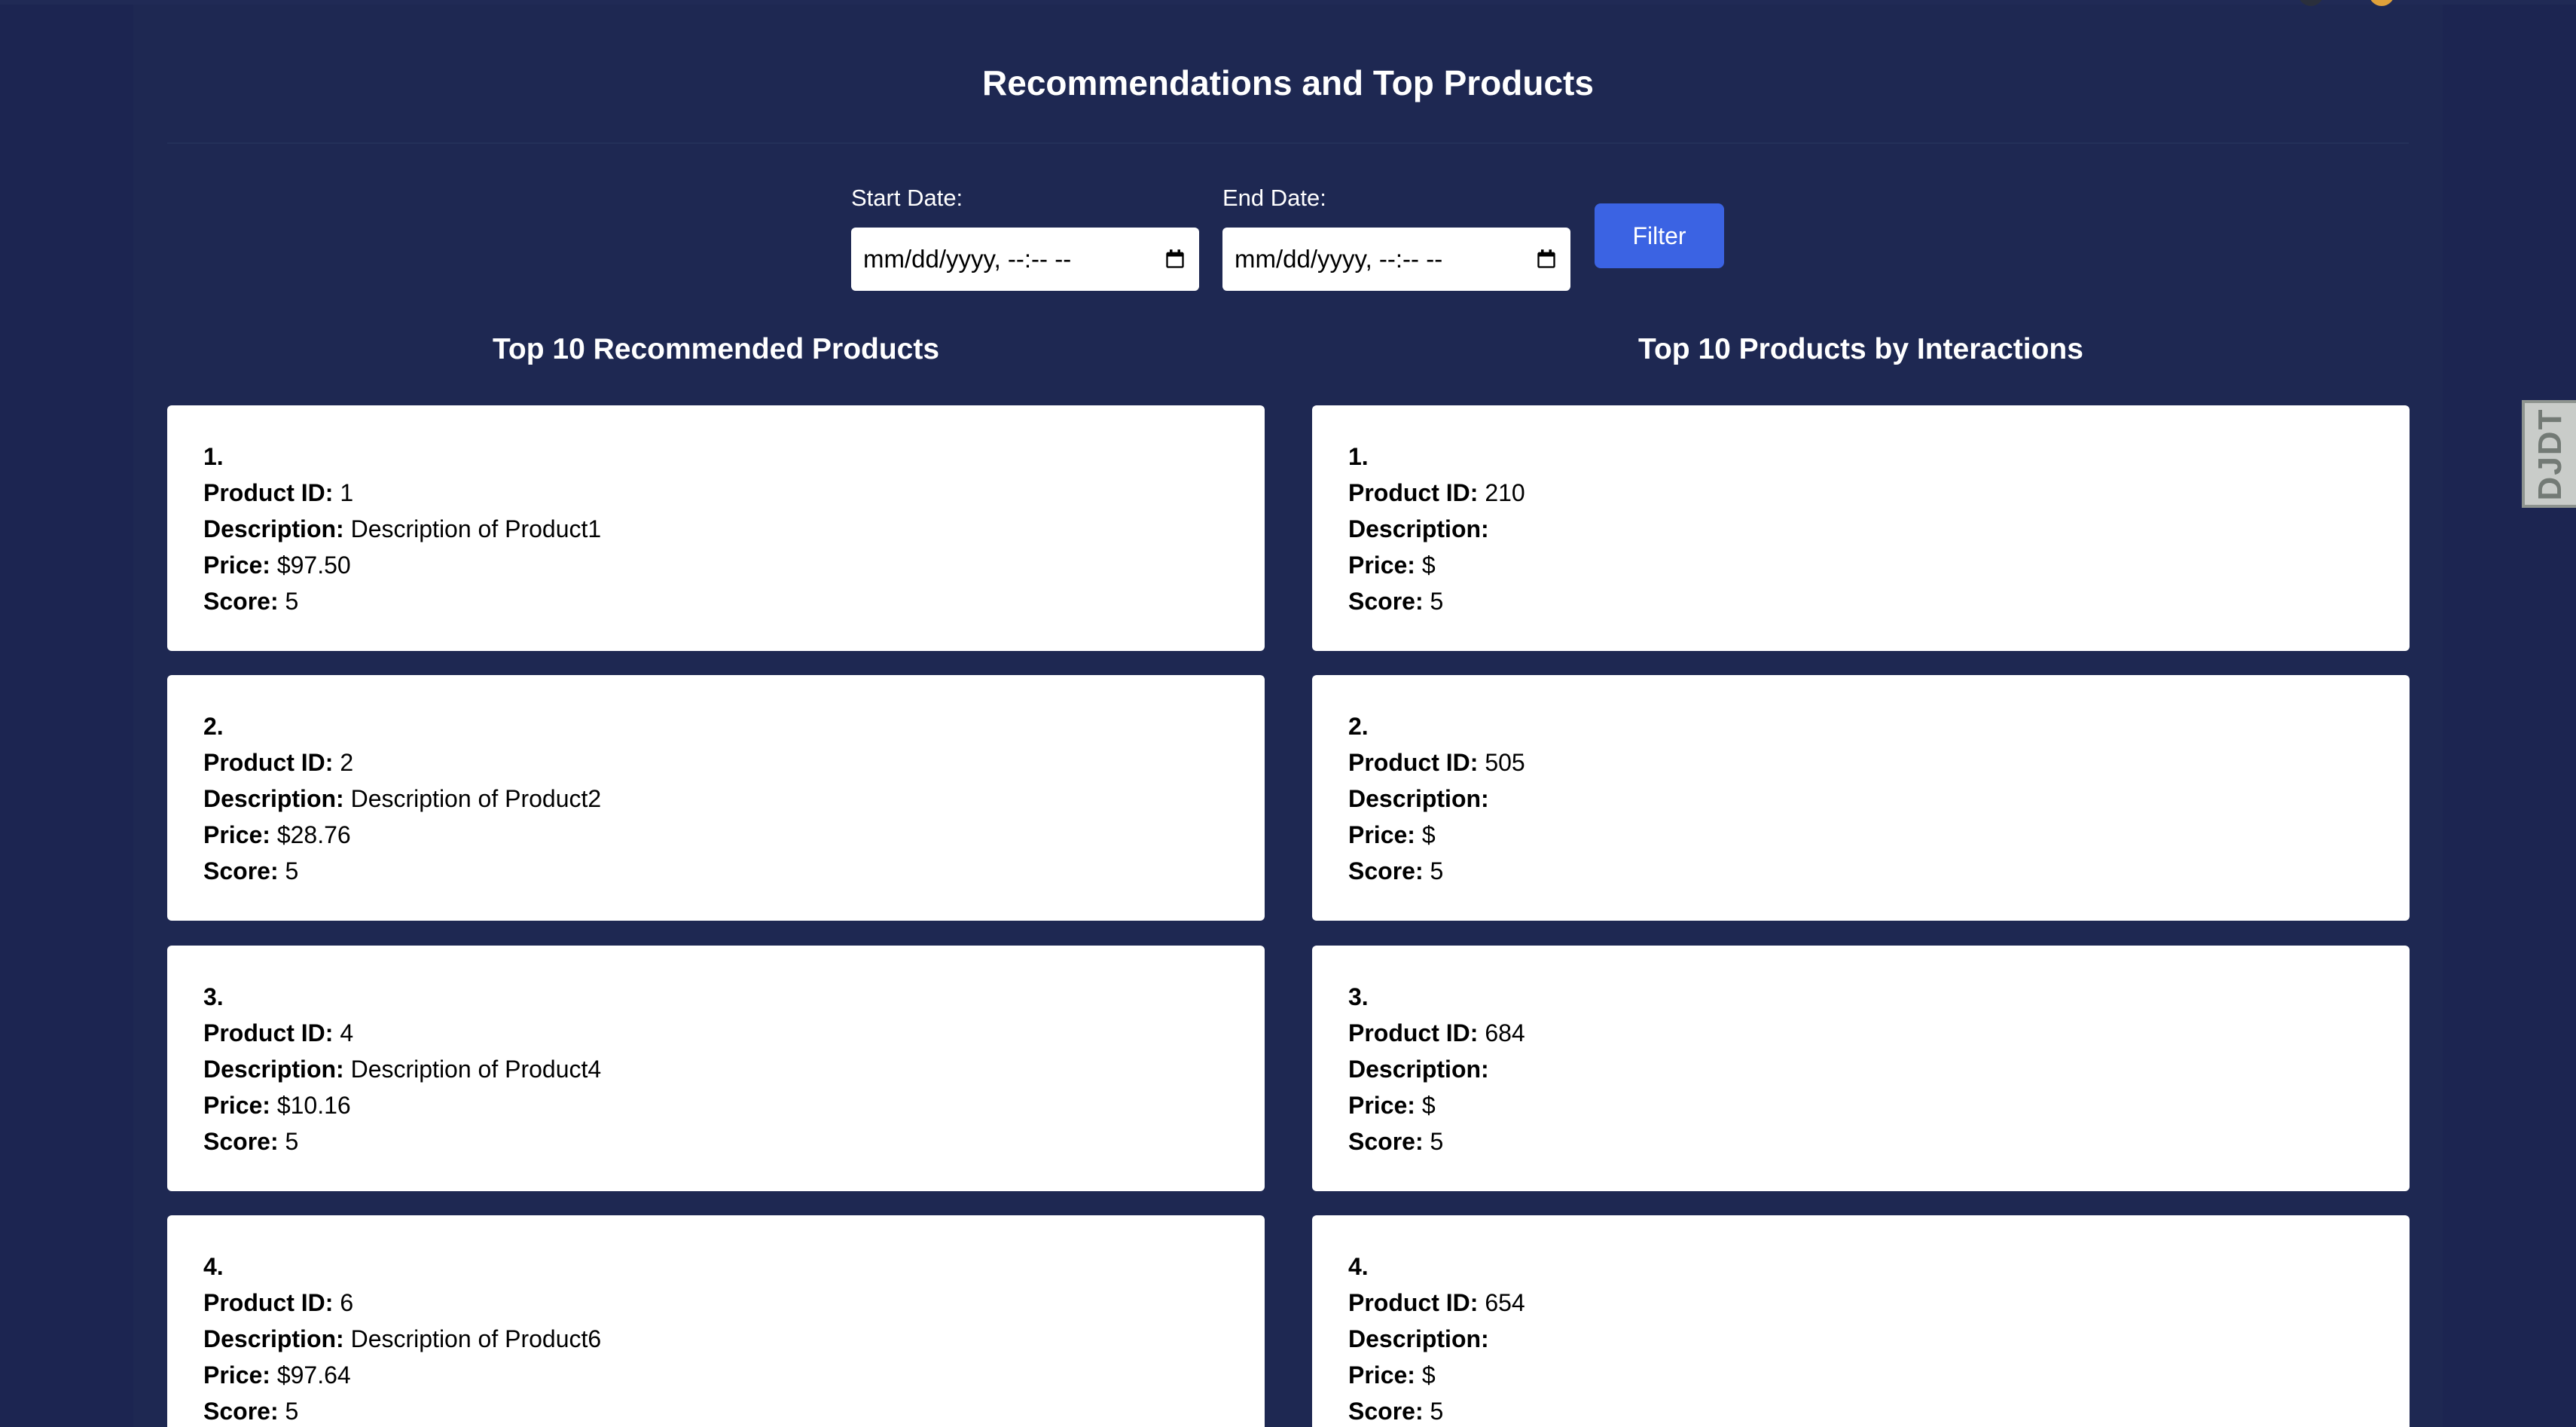 The width and height of the screenshot is (2576, 1427). What do you see at coordinates (347, 1033) in the screenshot?
I see `product-id-value: 4` at bounding box center [347, 1033].